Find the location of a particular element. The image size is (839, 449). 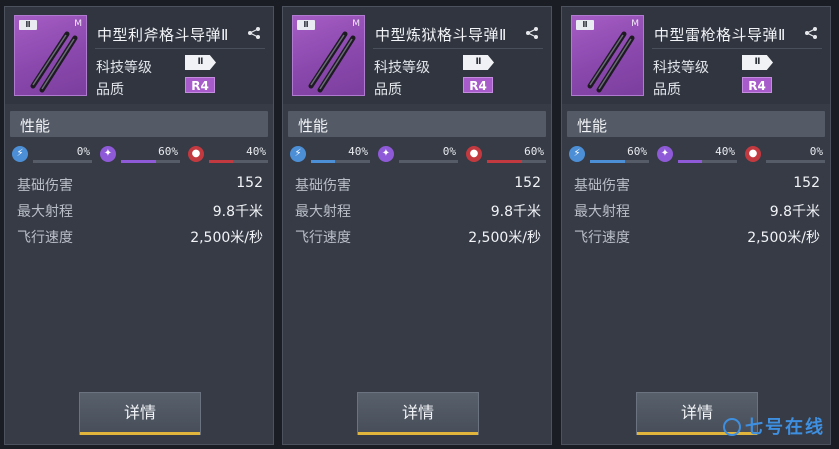

missile-title: 中型利斧格斗导弹Ⅱ is located at coordinates (163, 35).